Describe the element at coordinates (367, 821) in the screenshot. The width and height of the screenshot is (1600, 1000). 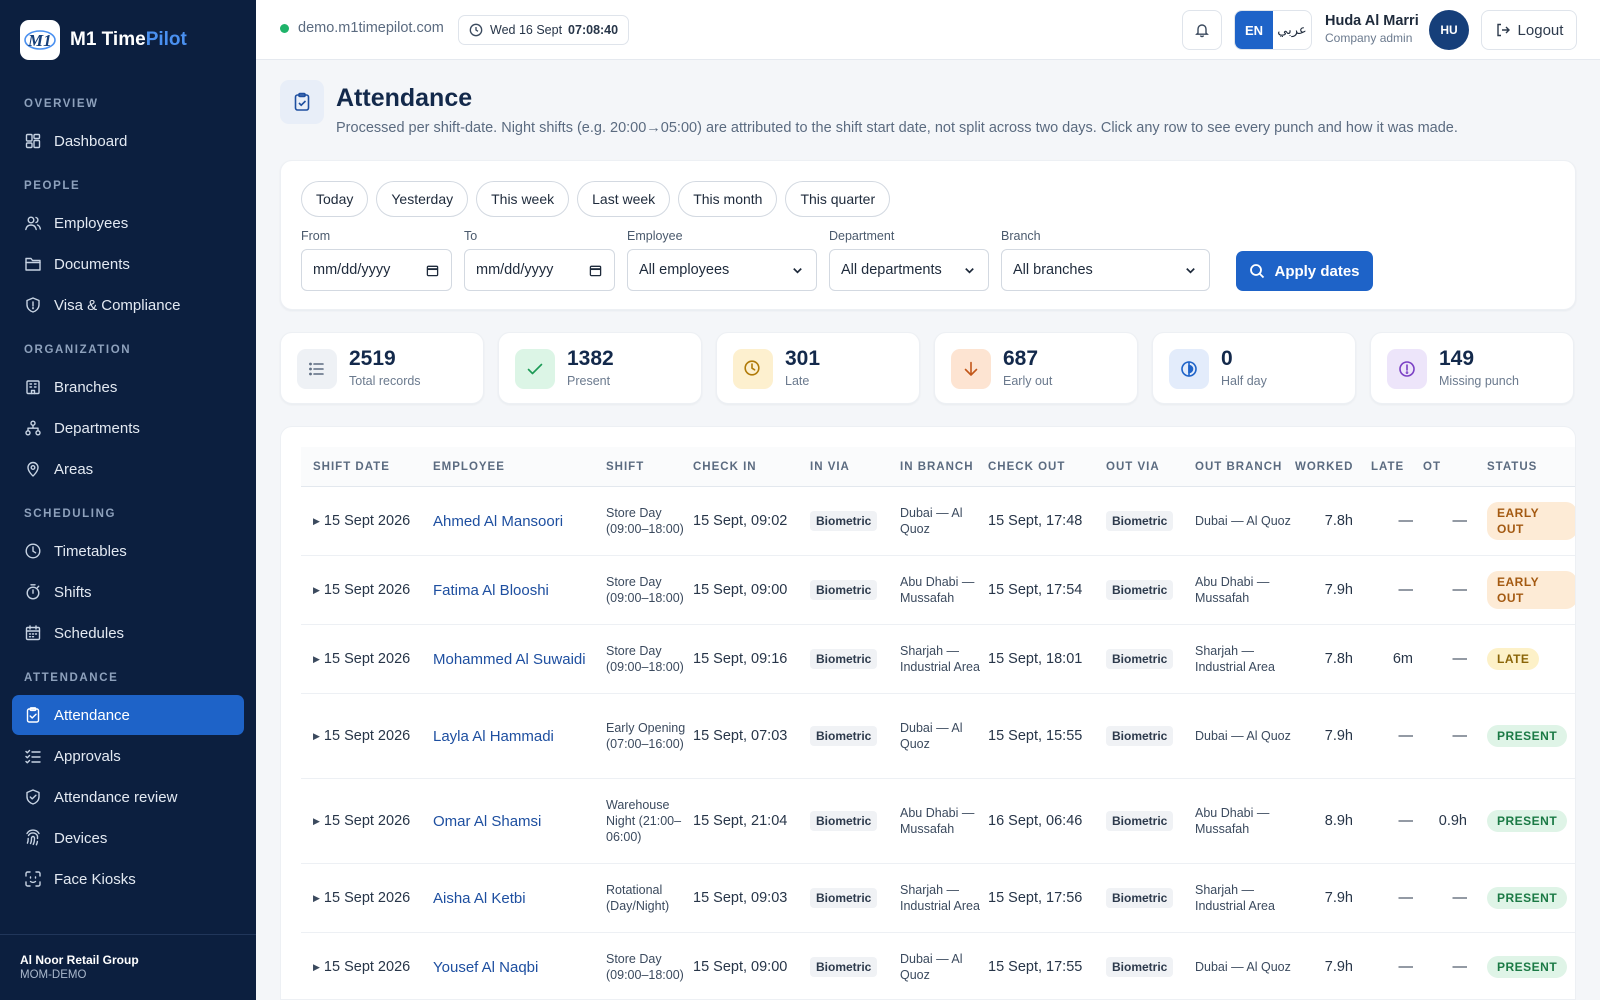
I see `shift-date-text: 15 Sept 2026` at that location.